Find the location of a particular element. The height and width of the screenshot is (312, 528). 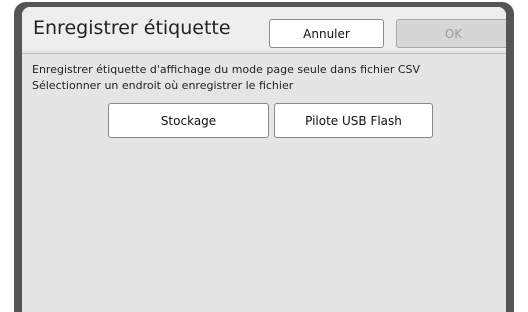

storage-button: Stockage is located at coordinates (188, 120).